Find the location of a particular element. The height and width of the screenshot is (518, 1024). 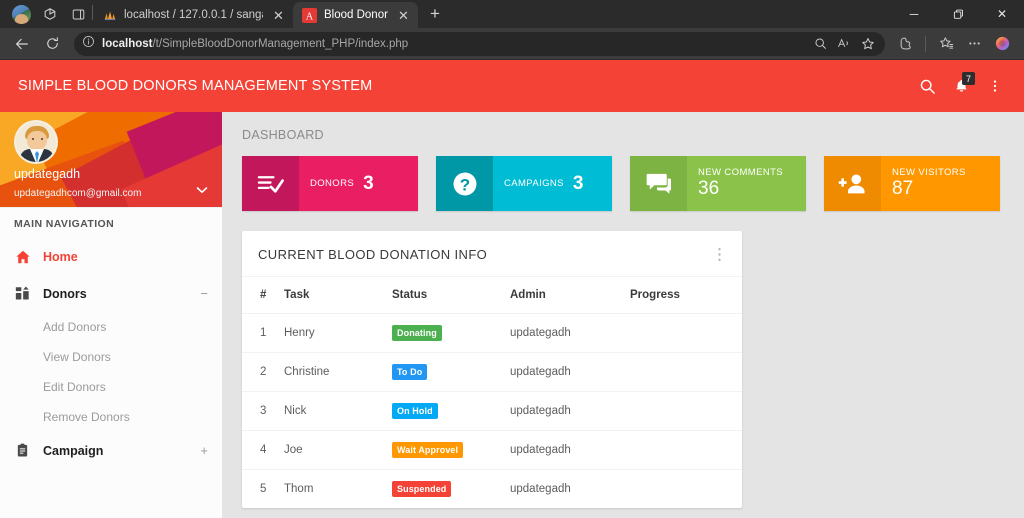

question-circle-icon: ? is located at coordinates (464, 183).